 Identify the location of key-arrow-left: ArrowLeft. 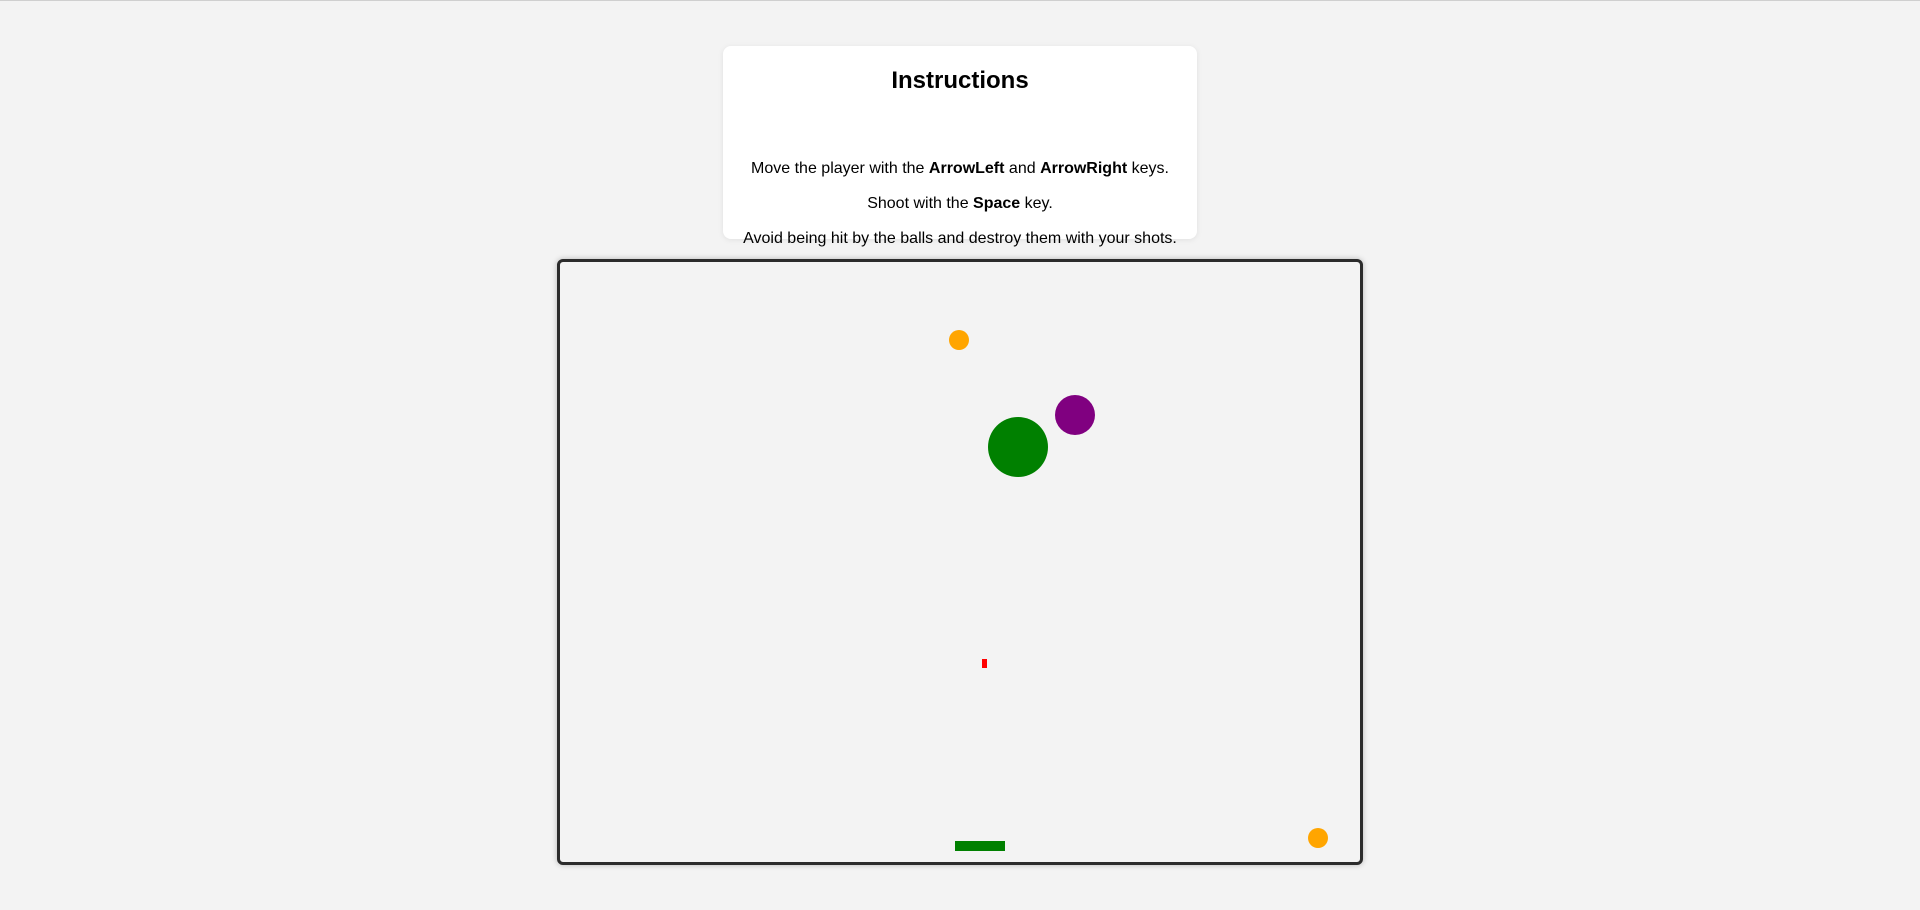
(966, 168).